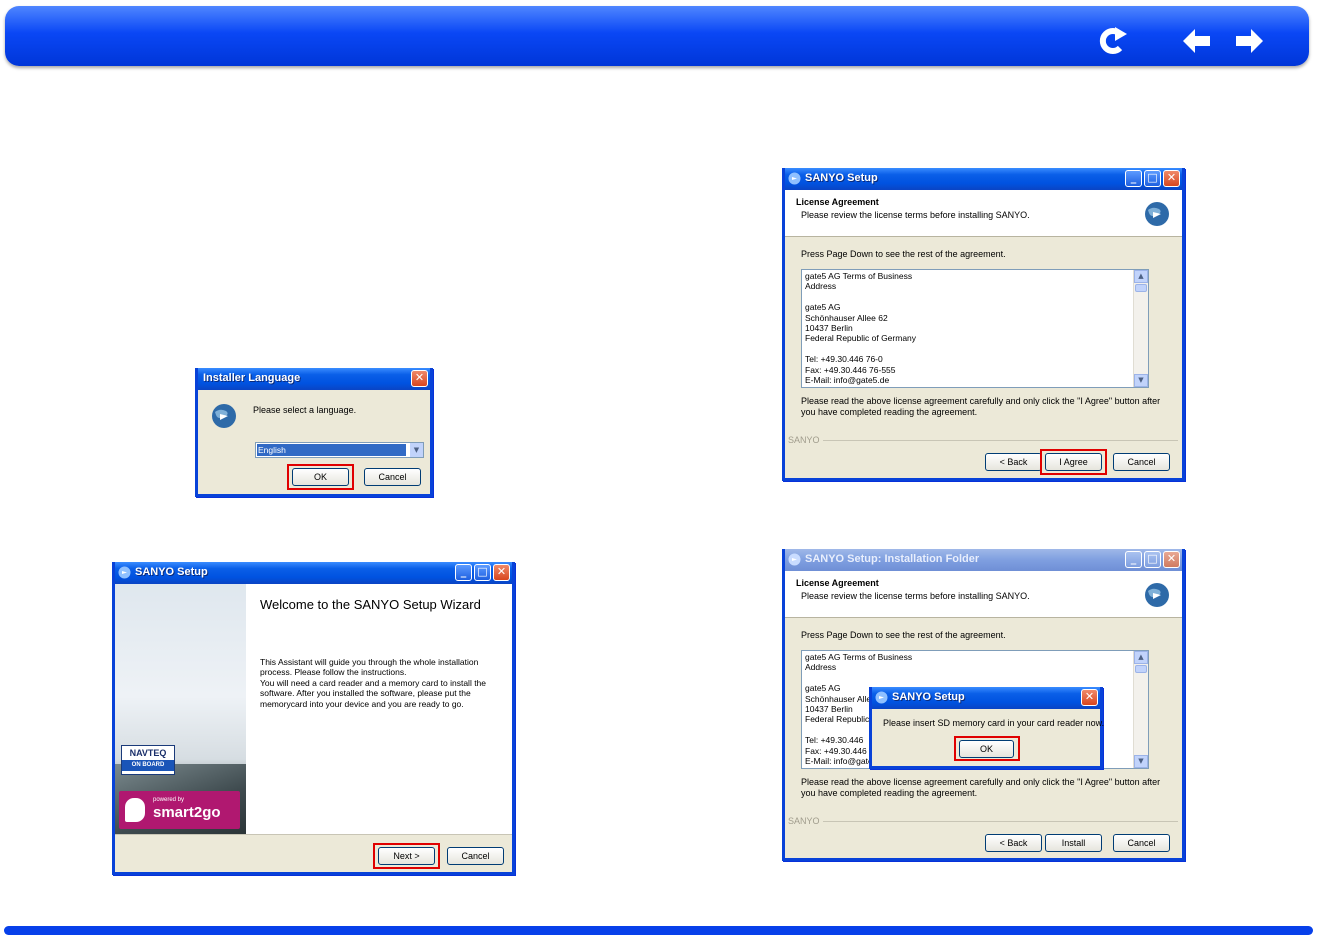 The image size is (1317, 937). Describe the element at coordinates (187, 812) in the screenshot. I see `smart2go-text: smart2go` at that location.